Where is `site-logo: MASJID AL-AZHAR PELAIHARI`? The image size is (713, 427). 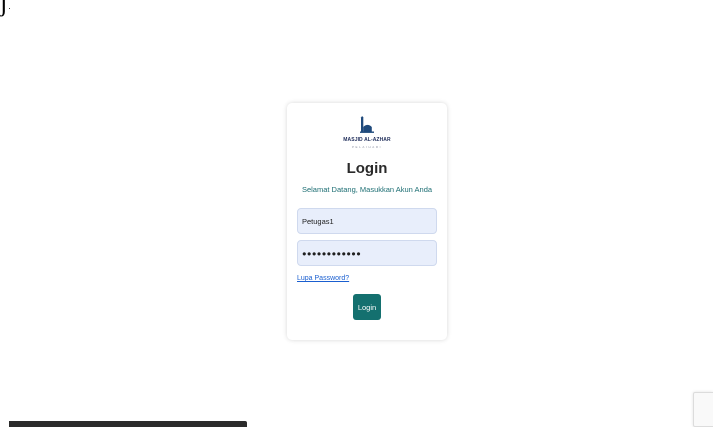
site-logo: MASJID AL-AZHAR PELAIHARI is located at coordinates (367, 132).